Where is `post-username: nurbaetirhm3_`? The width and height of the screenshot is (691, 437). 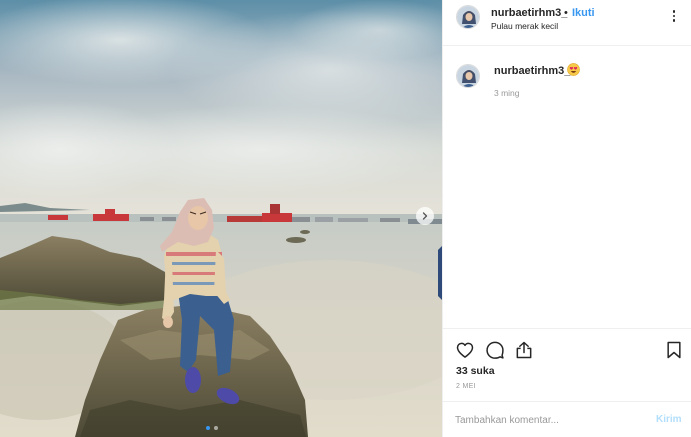
post-username: nurbaetirhm3_ is located at coordinates (529, 13).